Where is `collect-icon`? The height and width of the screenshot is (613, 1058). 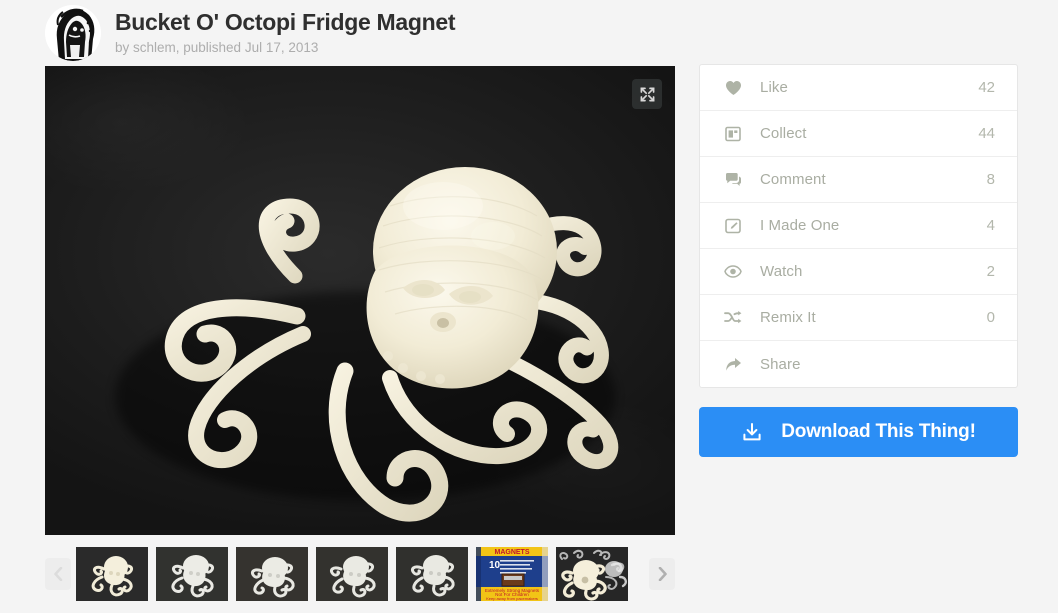
collect-icon is located at coordinates (733, 134).